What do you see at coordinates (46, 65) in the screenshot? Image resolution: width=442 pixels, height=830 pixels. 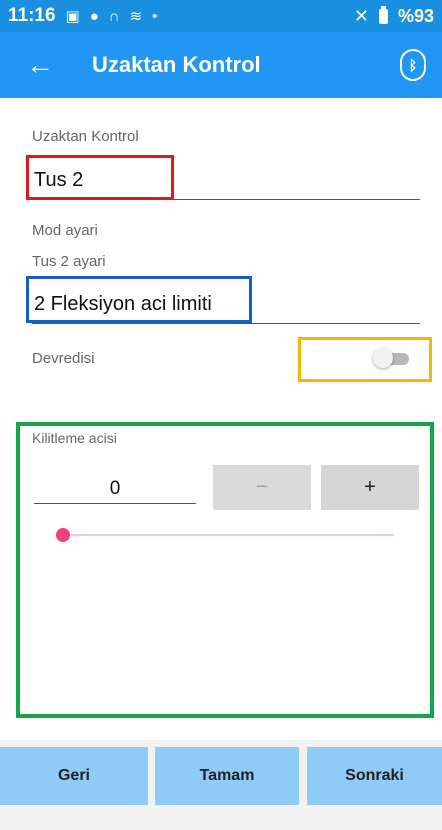 I see `arrow-left-icon: ←` at bounding box center [46, 65].